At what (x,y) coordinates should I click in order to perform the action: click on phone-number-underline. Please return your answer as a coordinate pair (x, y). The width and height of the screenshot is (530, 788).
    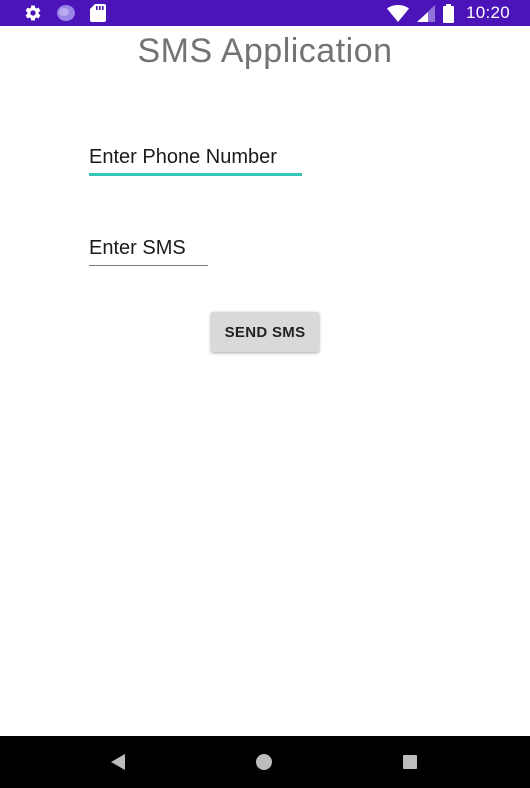
    Looking at the image, I should click on (195, 174).